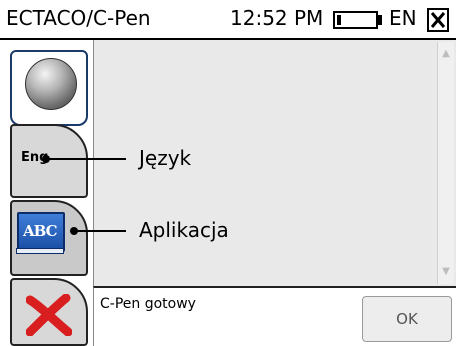 The height and width of the screenshot is (346, 456). I want to click on book-pages, so click(40, 251).